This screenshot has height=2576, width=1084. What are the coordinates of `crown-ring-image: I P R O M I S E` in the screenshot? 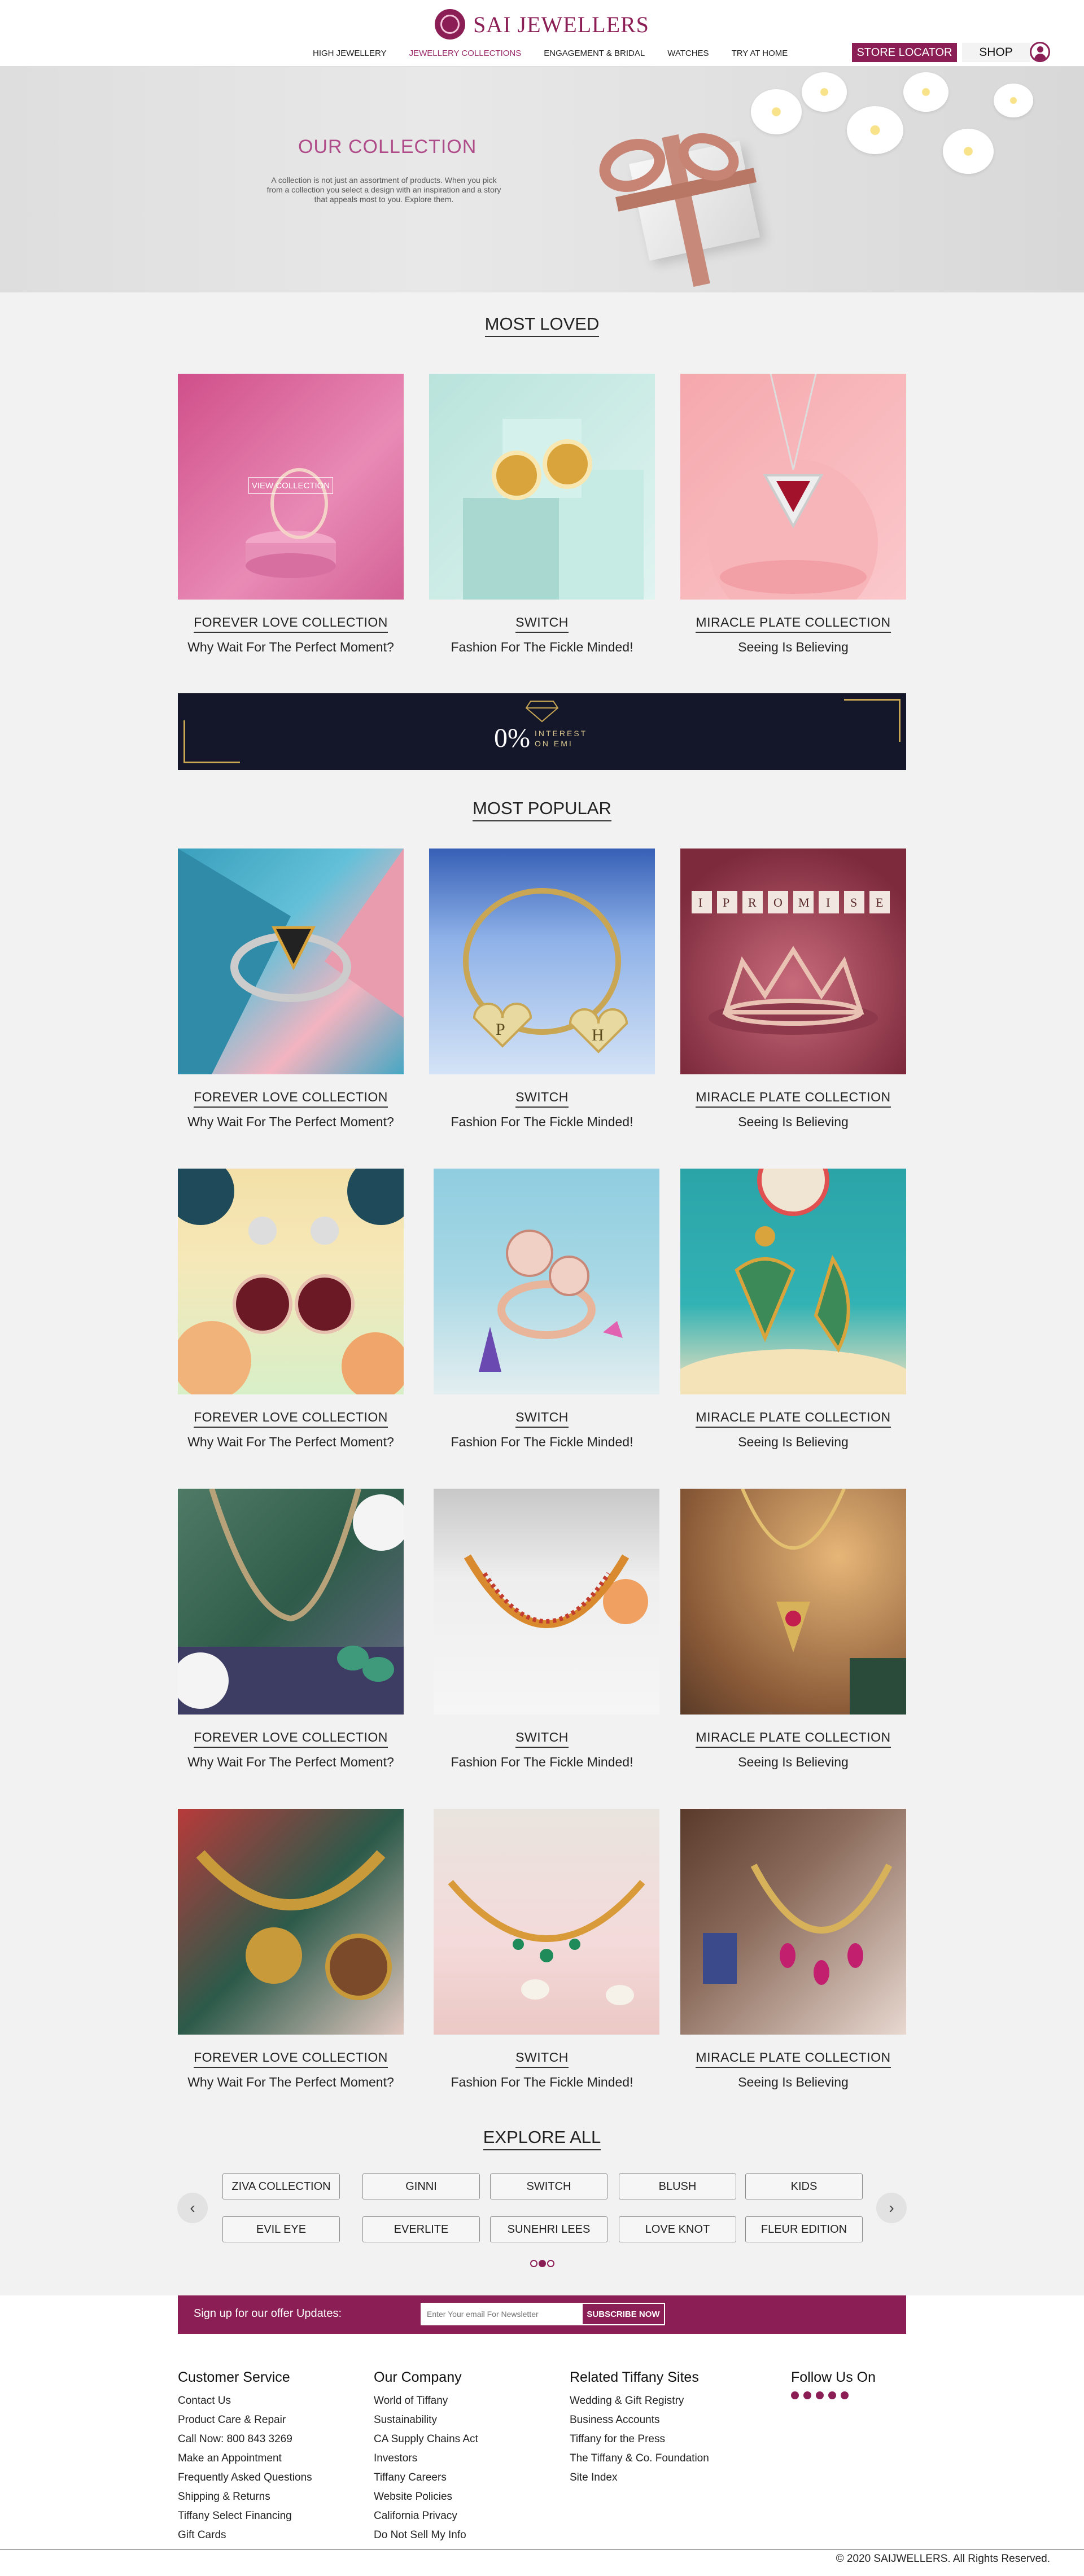 It's located at (791, 963).